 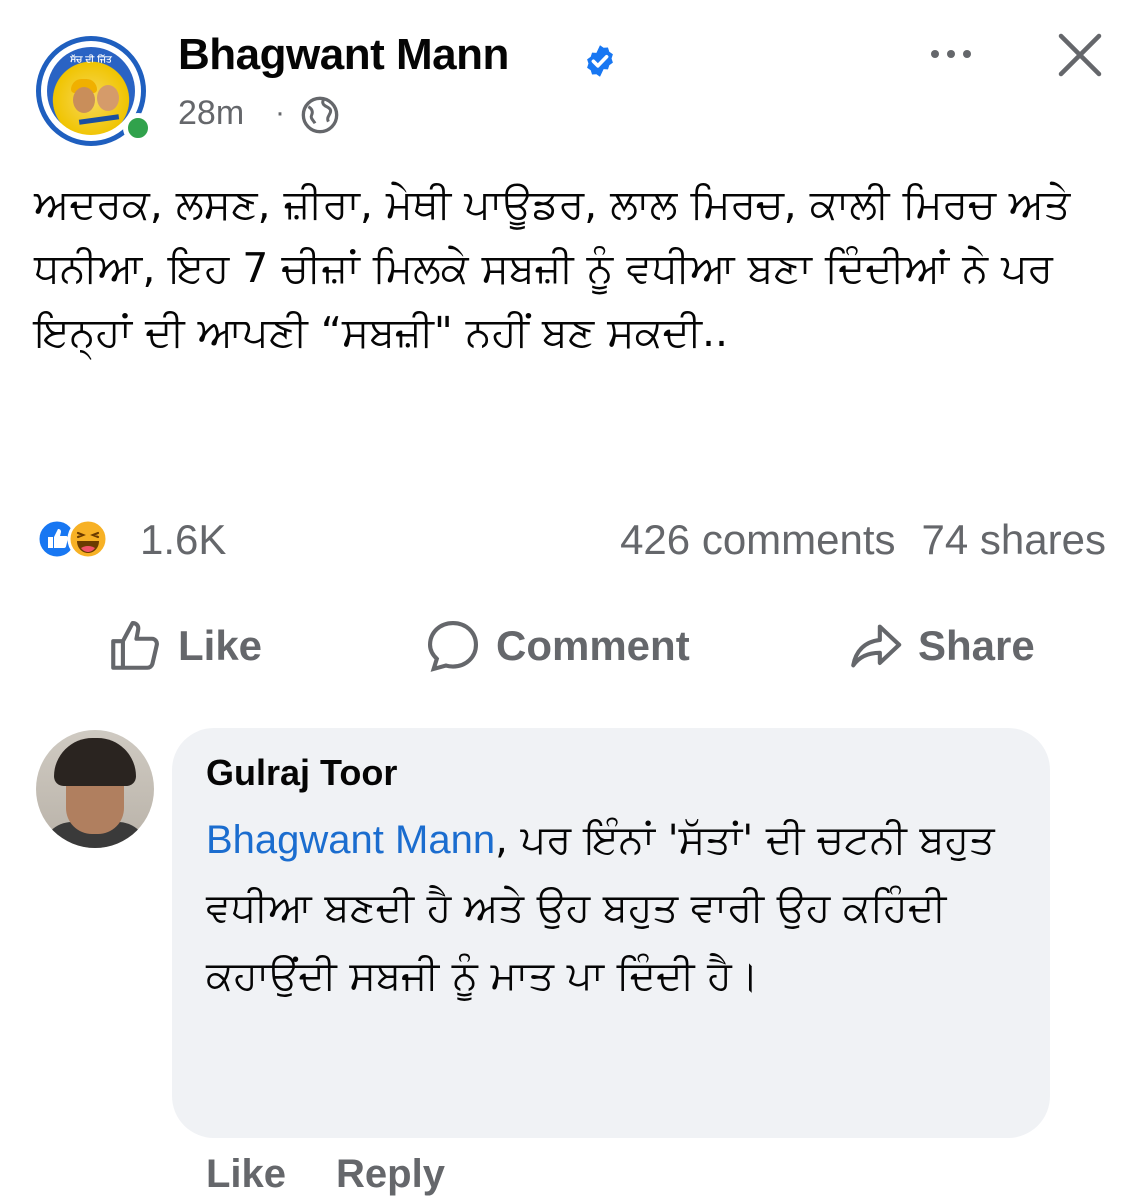 What do you see at coordinates (600, 61) in the screenshot?
I see `verified-badge-icon` at bounding box center [600, 61].